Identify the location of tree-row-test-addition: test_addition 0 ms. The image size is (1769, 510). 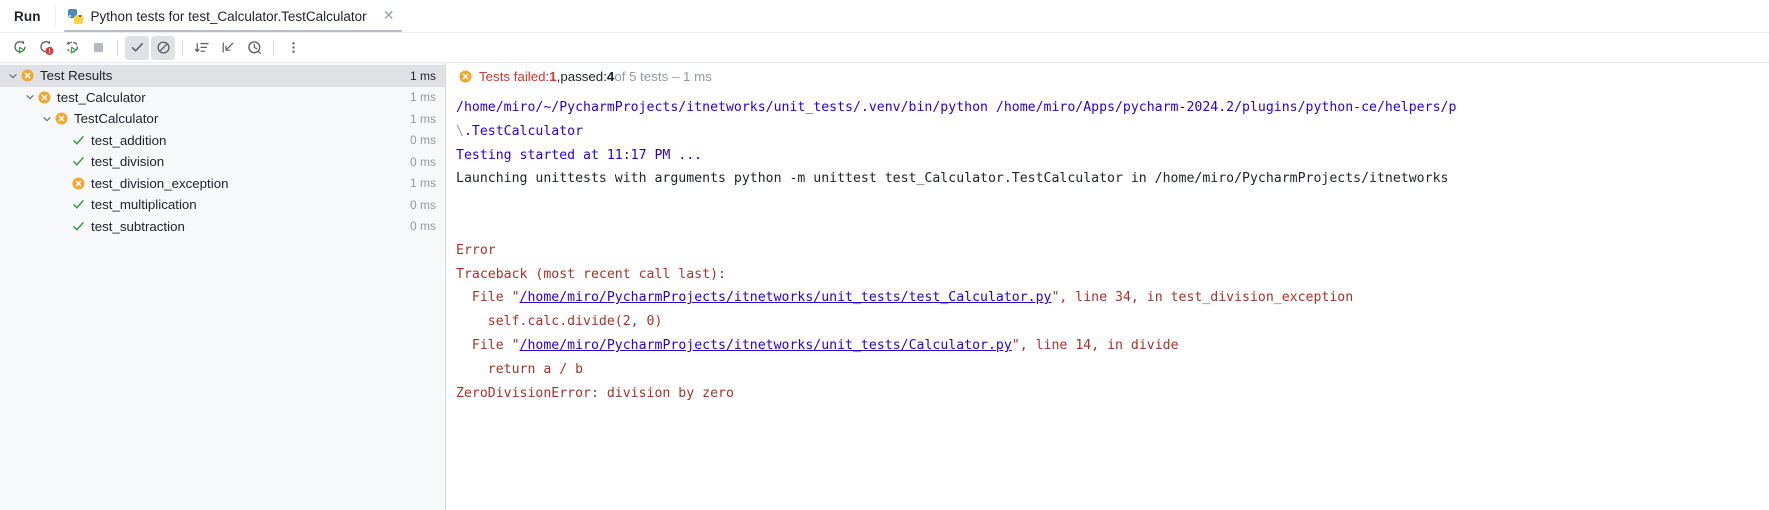
(222, 141).